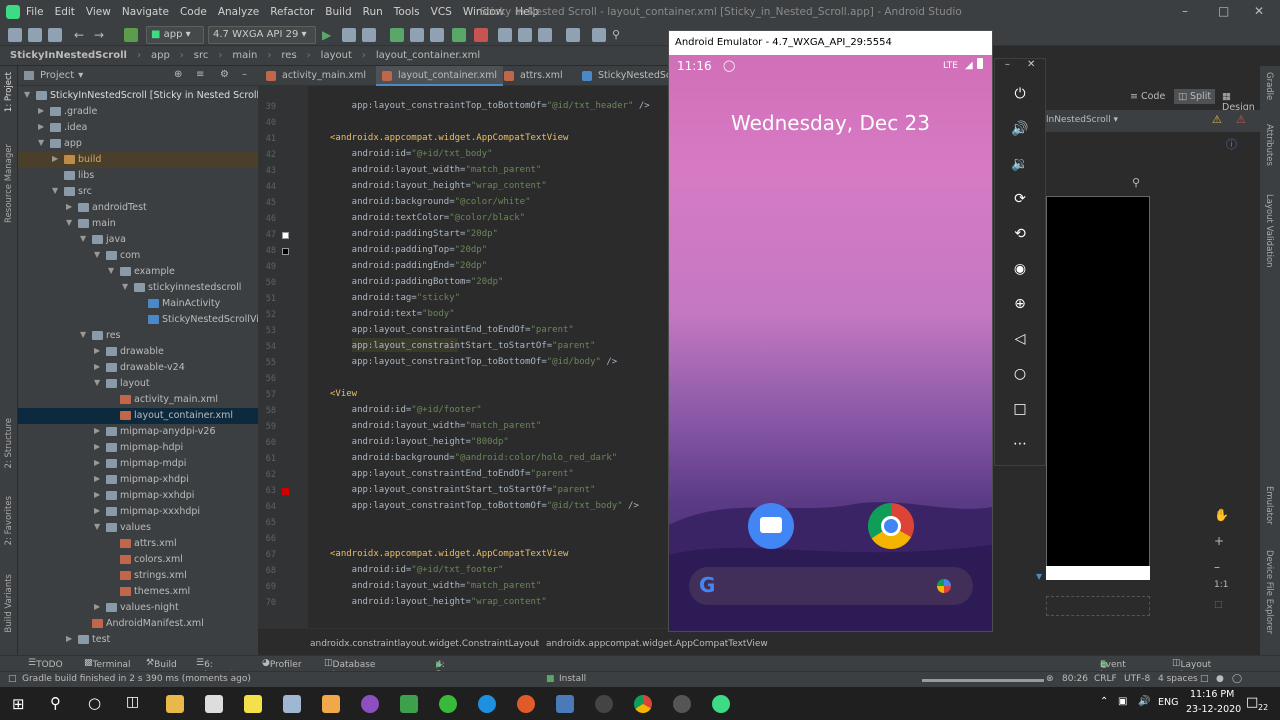 The height and width of the screenshot is (720, 1280). I want to click on tree-item: ▶ mipmap-xhdpi, so click(138, 480).